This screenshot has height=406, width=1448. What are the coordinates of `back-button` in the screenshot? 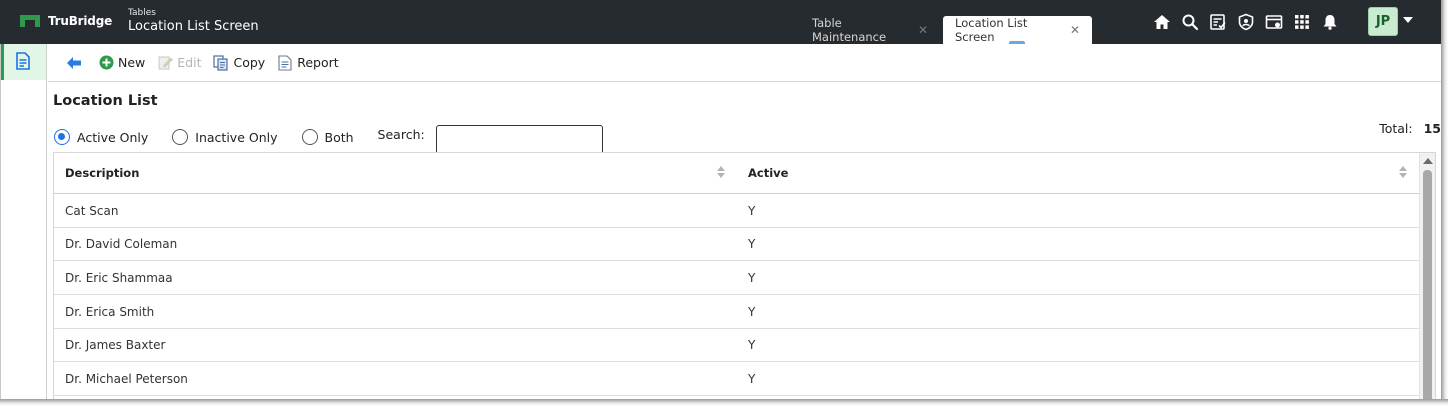 It's located at (74, 63).